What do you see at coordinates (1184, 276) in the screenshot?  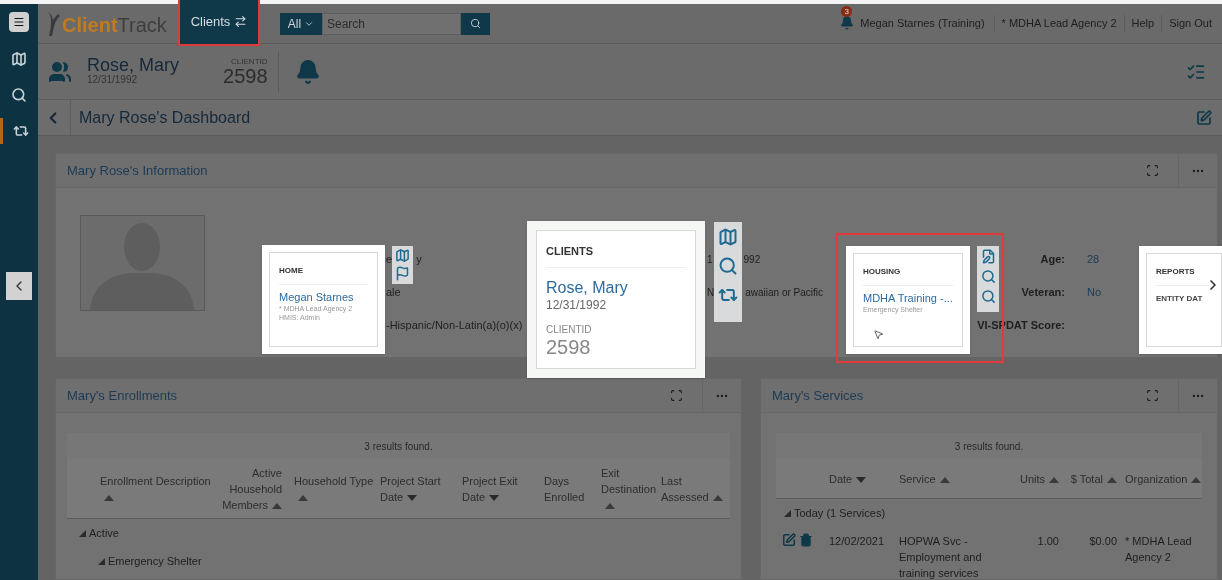 I see `card-heading: REPORTS` at bounding box center [1184, 276].